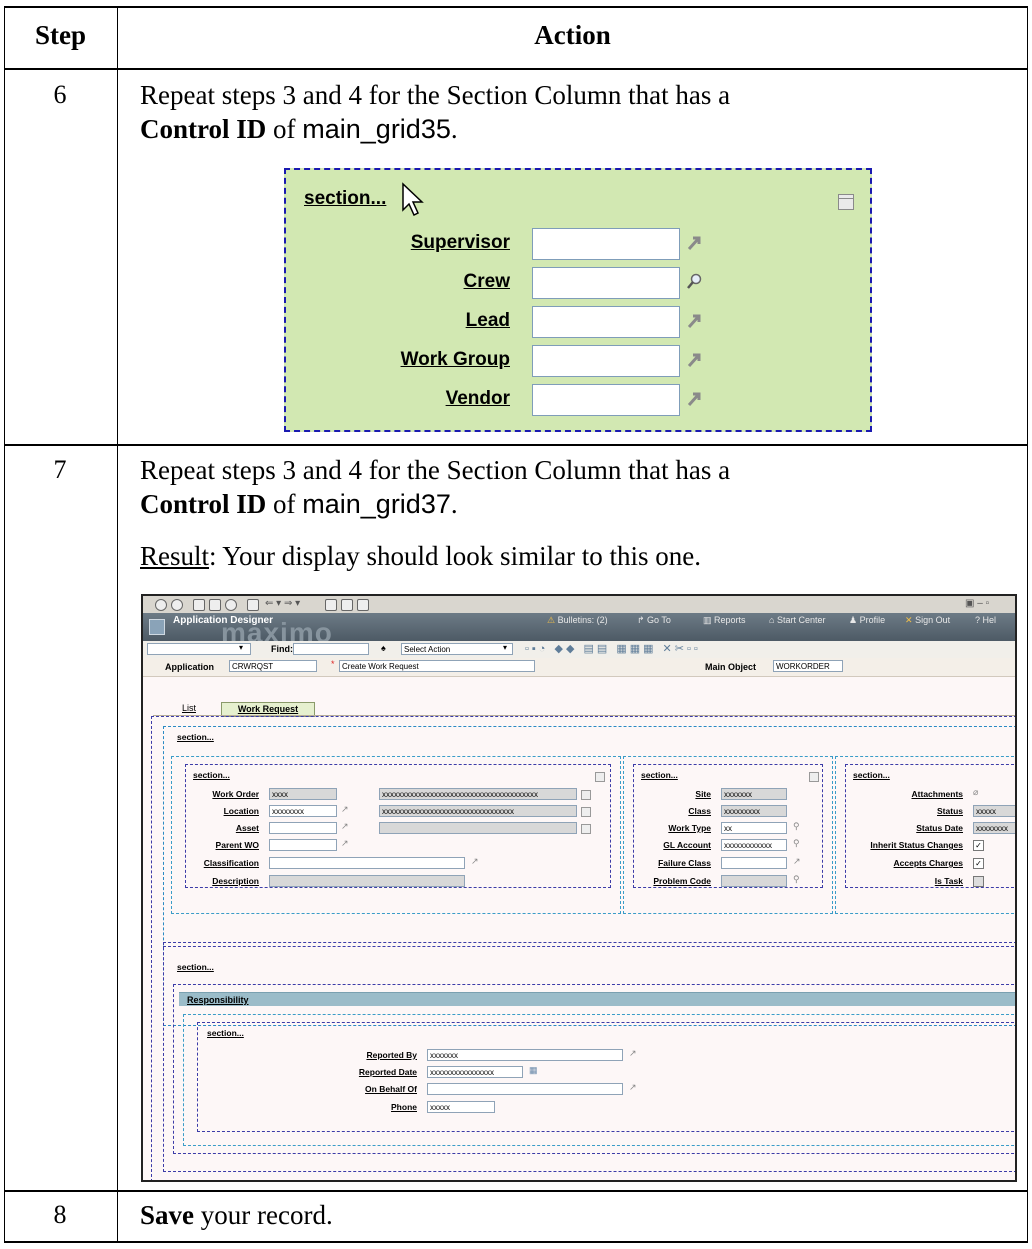 The image size is (1032, 1249). What do you see at coordinates (221, 881) in the screenshot?
I see `field-label: Description` at bounding box center [221, 881].